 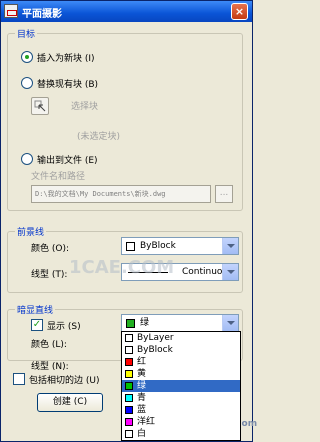 What do you see at coordinates (27, 159) in the screenshot?
I see `export-to-file-radio` at bounding box center [27, 159].